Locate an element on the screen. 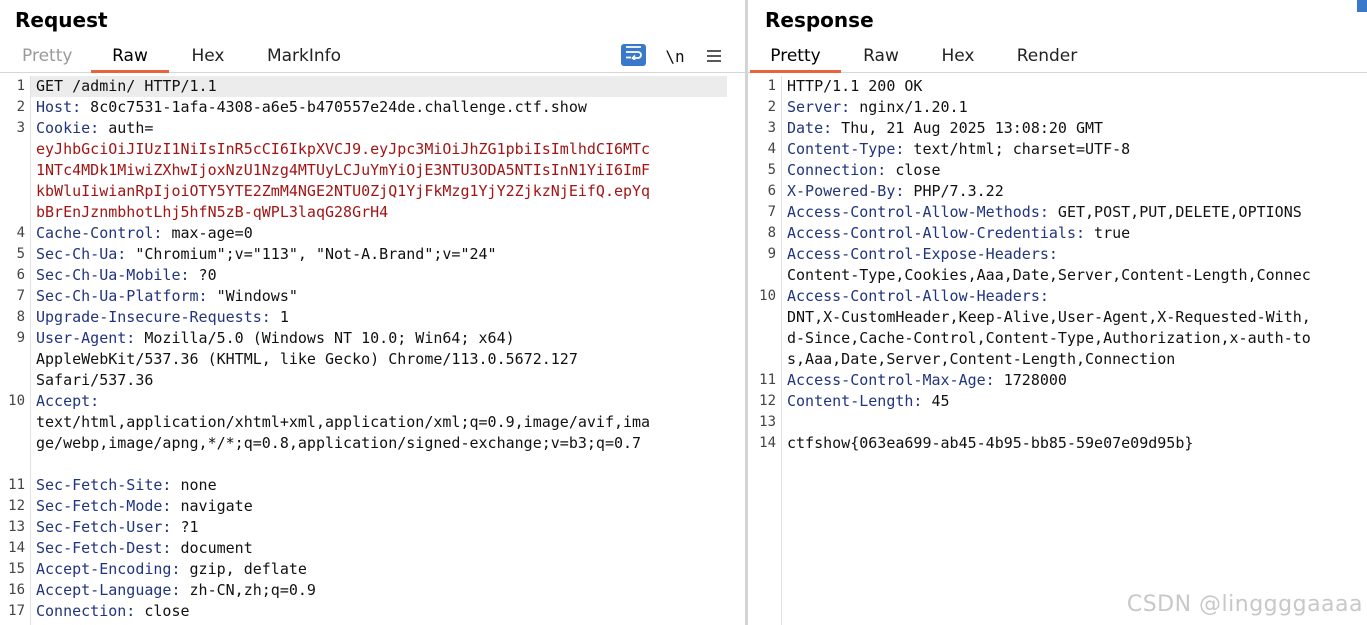 Image resolution: width=1367 pixels, height=625 pixels. code-line: 4 Cache-Control: max-age=0 is located at coordinates (372, 233).